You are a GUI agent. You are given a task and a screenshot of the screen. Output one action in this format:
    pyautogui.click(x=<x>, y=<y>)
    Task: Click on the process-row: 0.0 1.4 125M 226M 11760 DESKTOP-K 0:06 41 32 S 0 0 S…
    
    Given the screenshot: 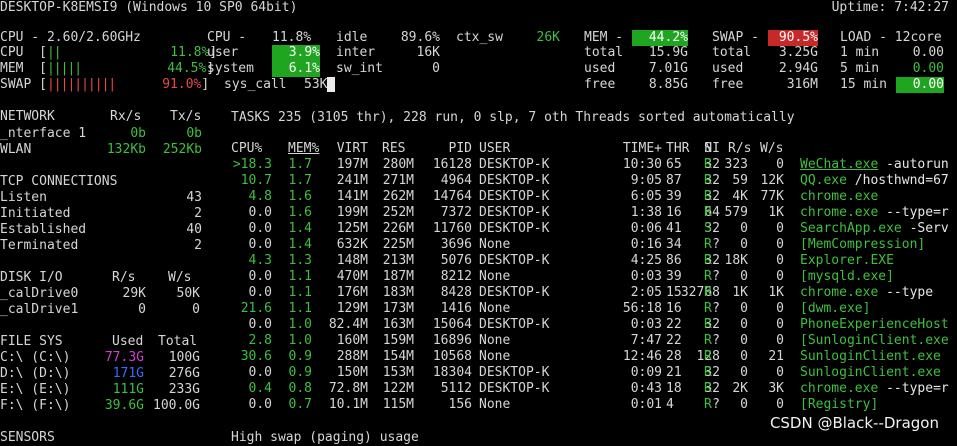 What is the action you would take?
    pyautogui.click(x=478, y=229)
    